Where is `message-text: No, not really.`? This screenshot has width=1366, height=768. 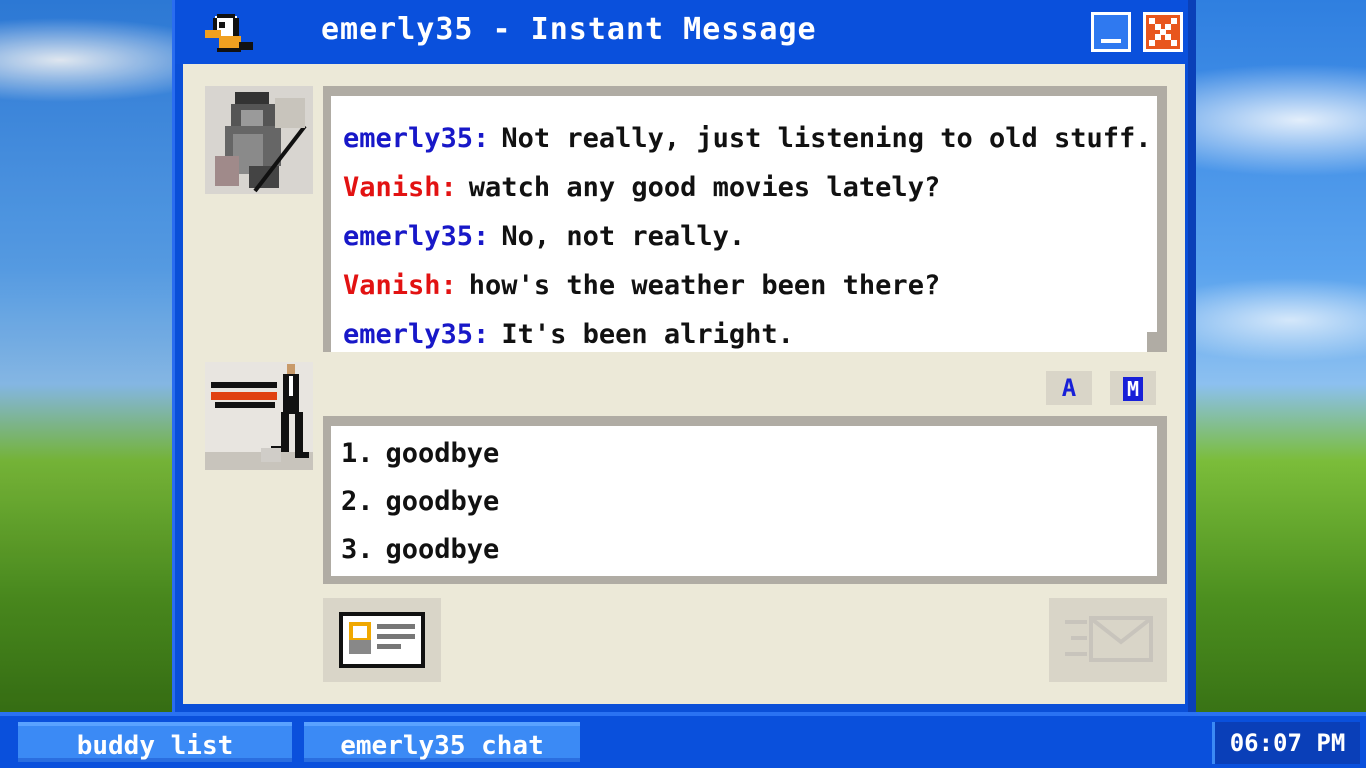 message-text: No, not really. is located at coordinates (623, 236).